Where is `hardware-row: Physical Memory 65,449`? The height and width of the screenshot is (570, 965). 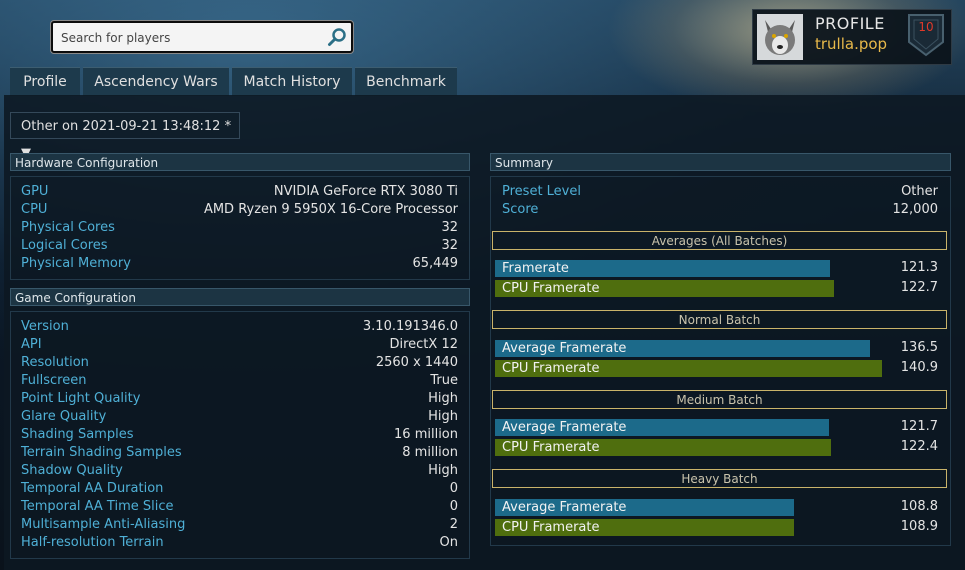
hardware-row: Physical Memory 65,449 is located at coordinates (239, 265).